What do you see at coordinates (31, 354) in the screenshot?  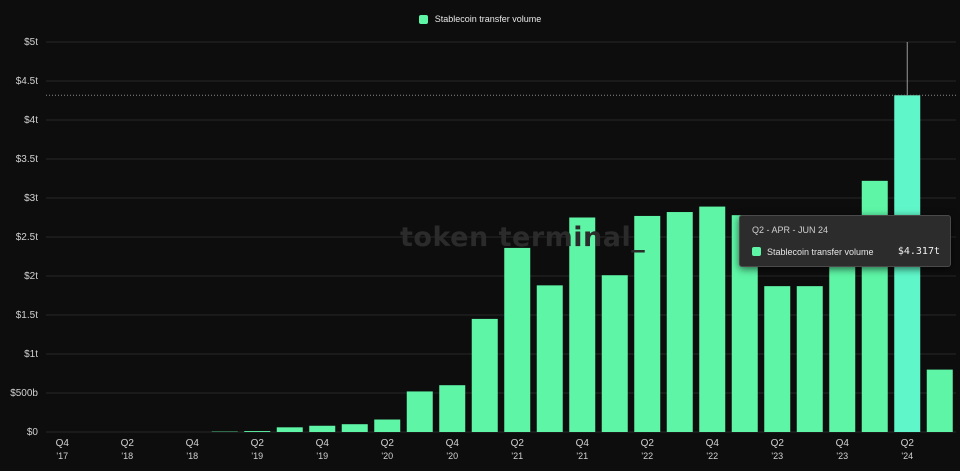 I see `y-tick-label: $1t` at bounding box center [31, 354].